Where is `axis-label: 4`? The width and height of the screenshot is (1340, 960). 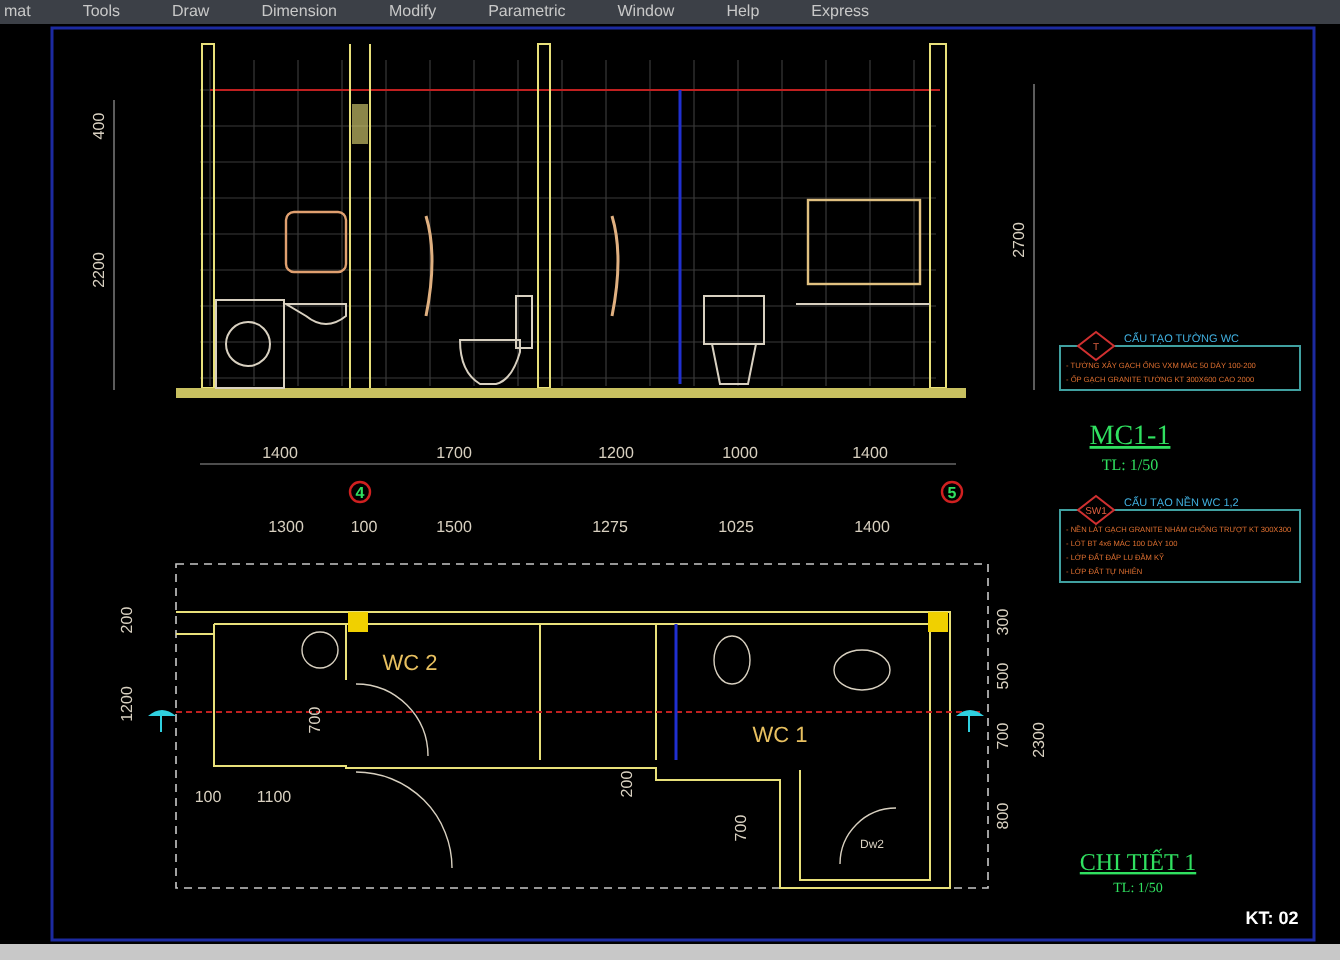 axis-label: 4 is located at coordinates (360, 493).